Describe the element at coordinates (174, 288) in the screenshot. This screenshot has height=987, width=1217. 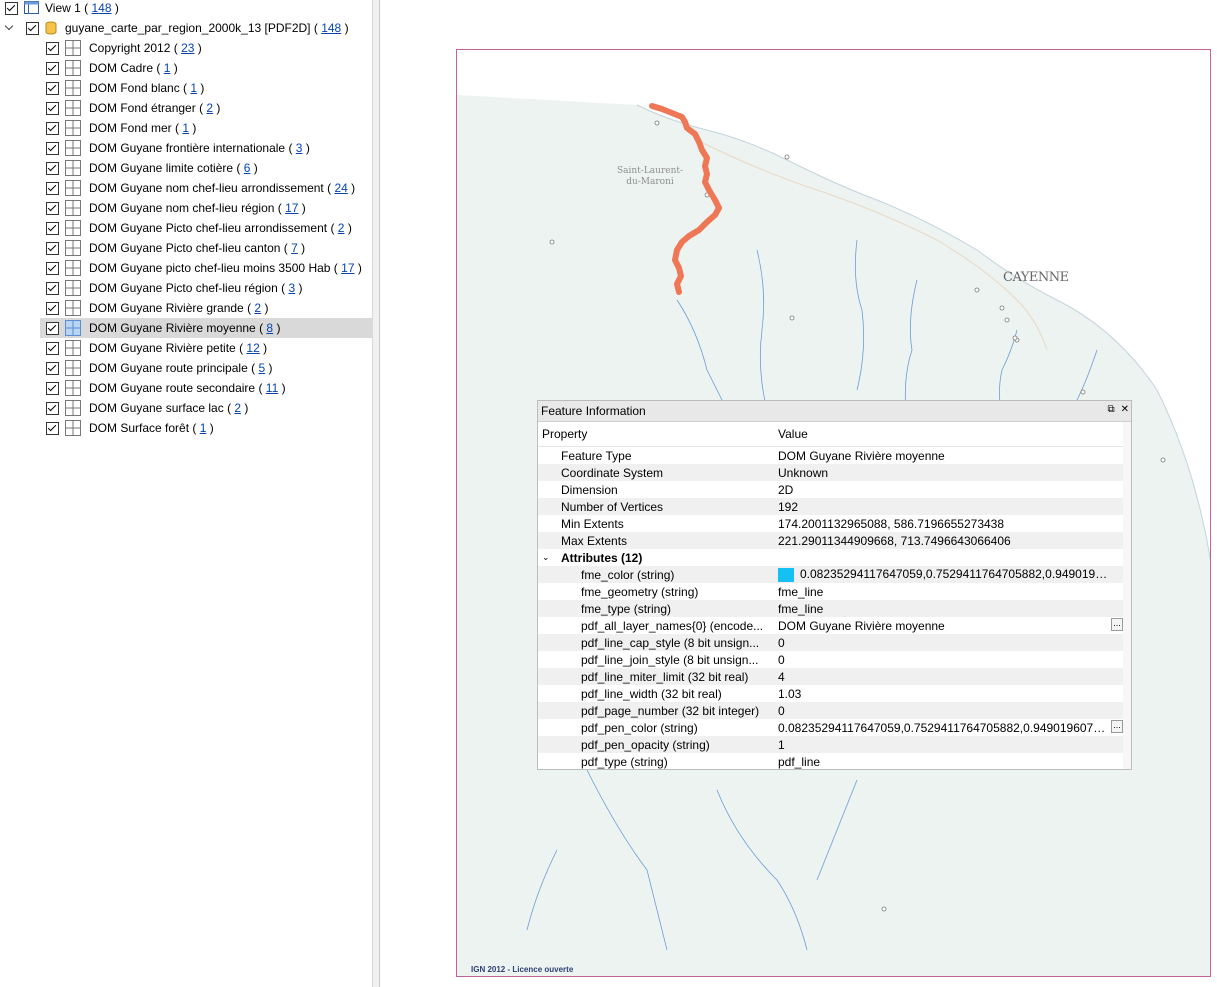
I see `layer-row: DOM Guyane Picto chef-lieu région ( 3 )` at that location.